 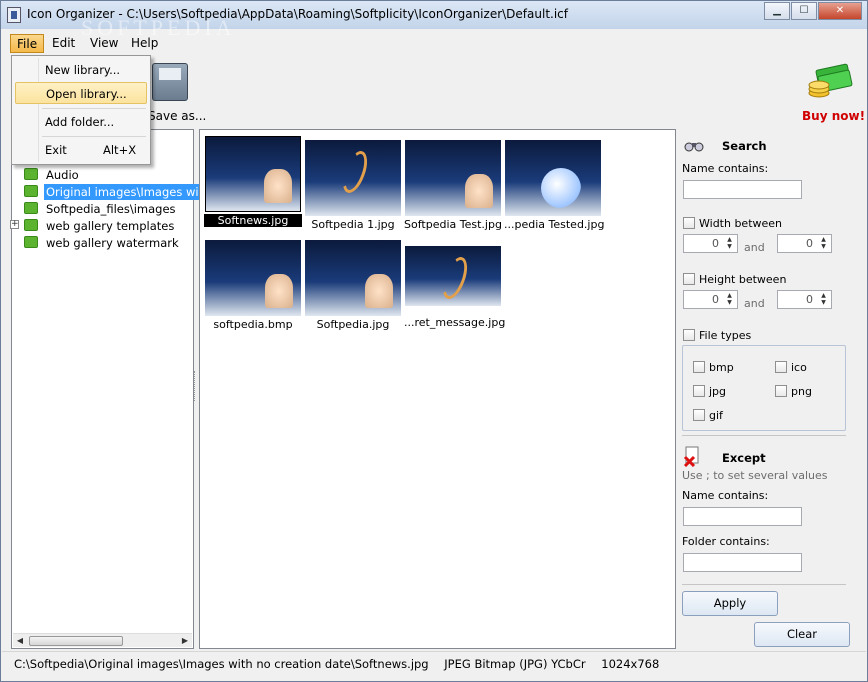 I want to click on apply-button: Apply, so click(x=730, y=603).